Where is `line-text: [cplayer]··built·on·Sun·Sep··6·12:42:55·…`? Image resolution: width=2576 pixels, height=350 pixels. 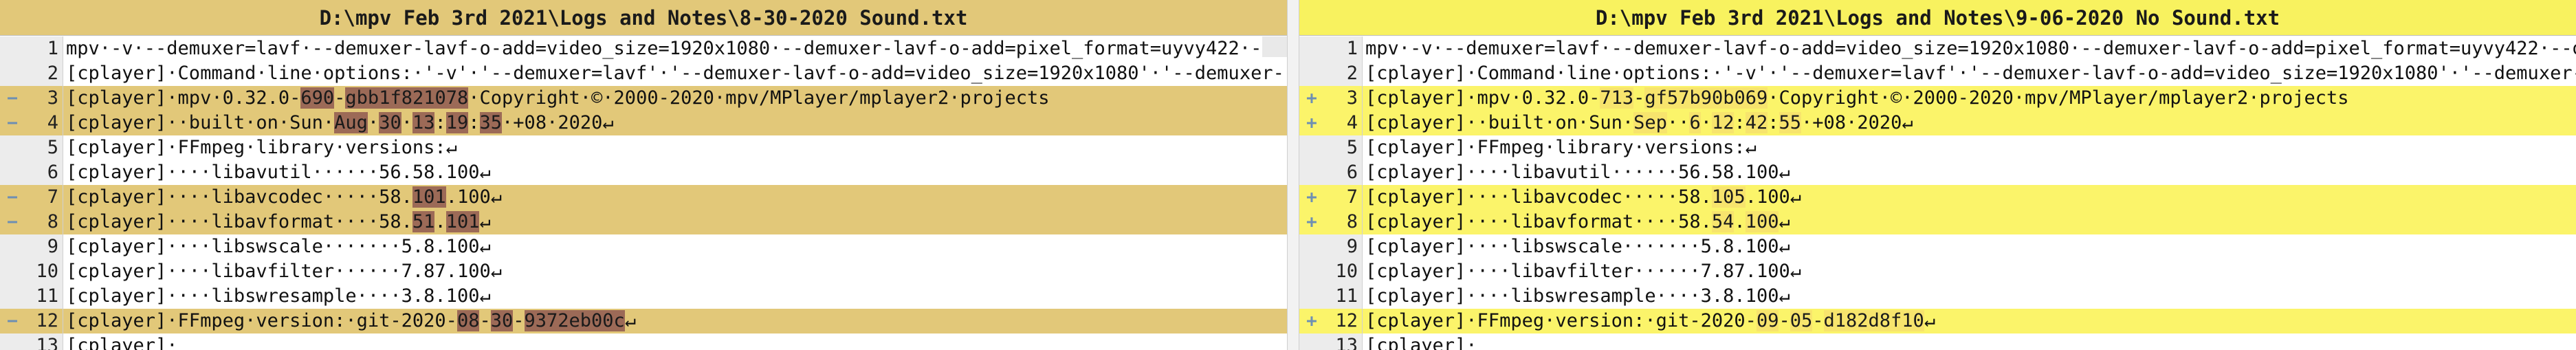 line-text: [cplayer]··built·on·Sun·Sep··6·12:42:55·… is located at coordinates (1639, 123).